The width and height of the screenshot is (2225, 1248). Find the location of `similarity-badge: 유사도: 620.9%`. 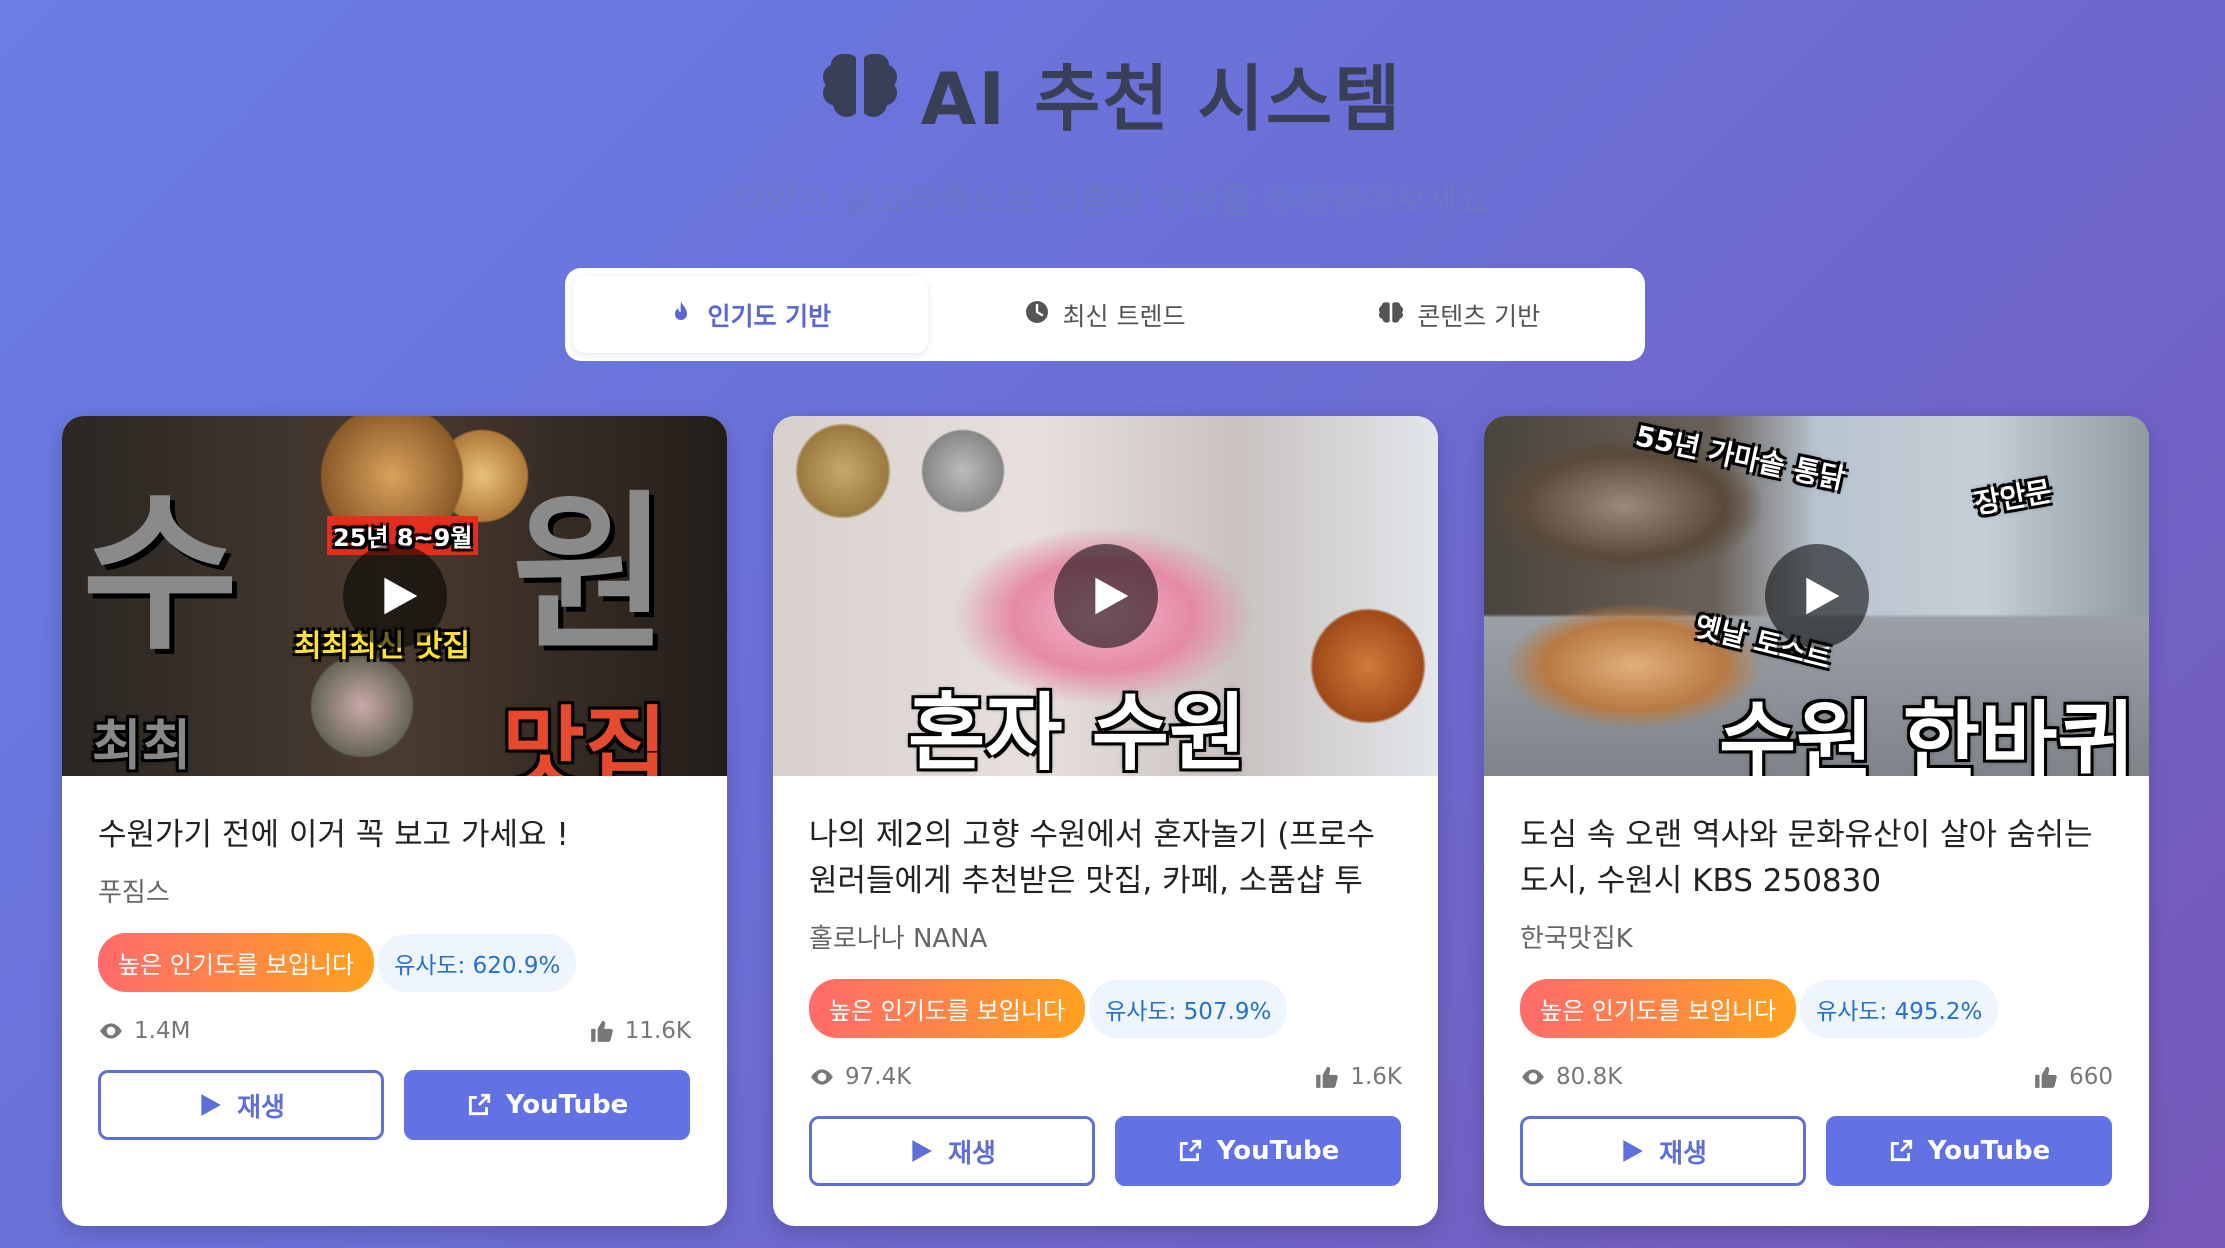

similarity-badge: 유사도: 620.9% is located at coordinates (477, 962).